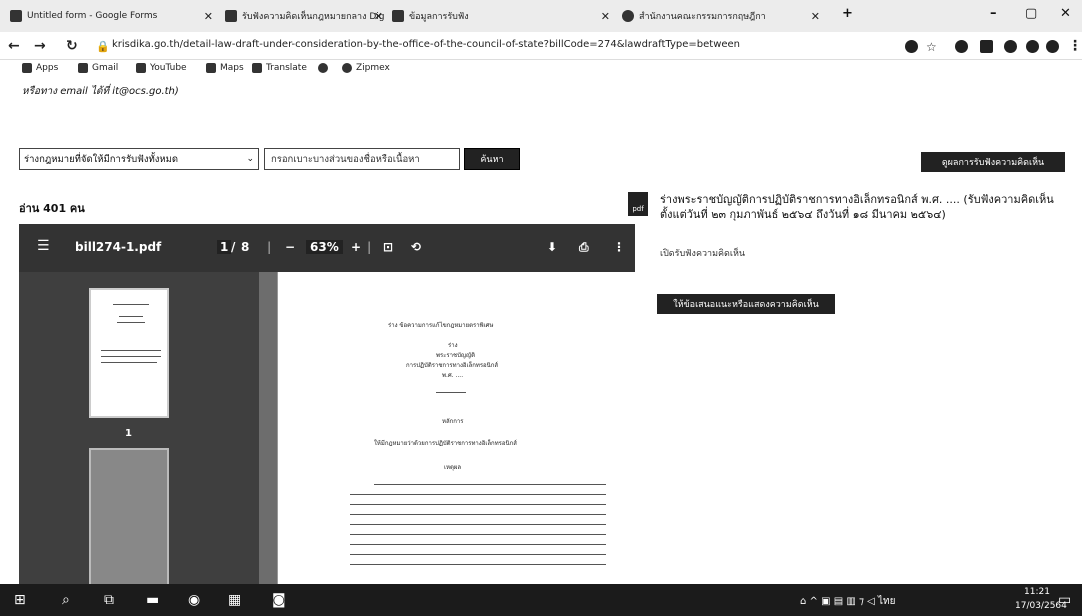 This screenshot has width=1082, height=616. I want to click on back-icon: ←, so click(14, 46).